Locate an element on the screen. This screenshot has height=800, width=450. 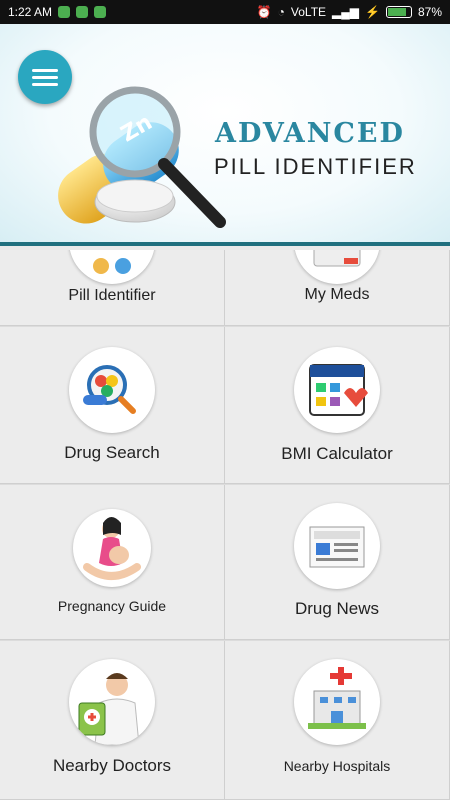
tile-my-meds: My Meds is located at coordinates (337, 288).